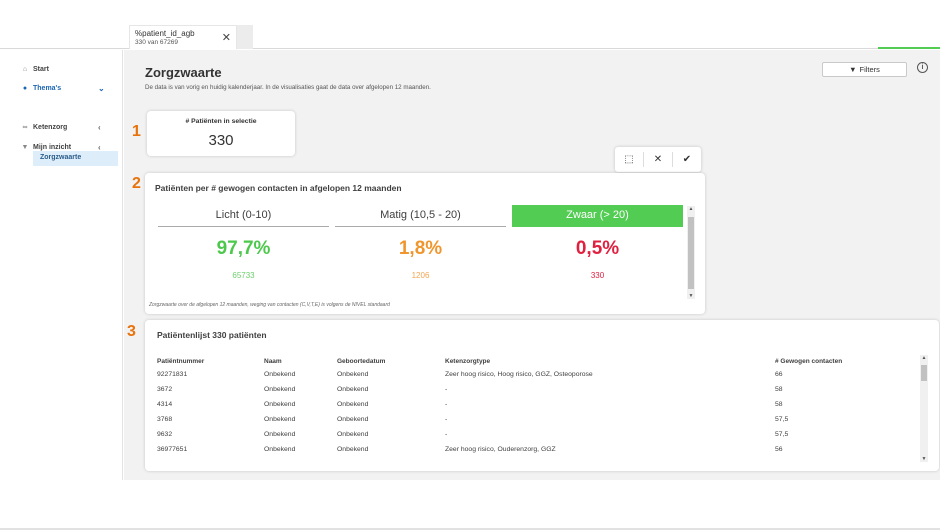  I want to click on confirm-selection-button: ✔, so click(687, 159).